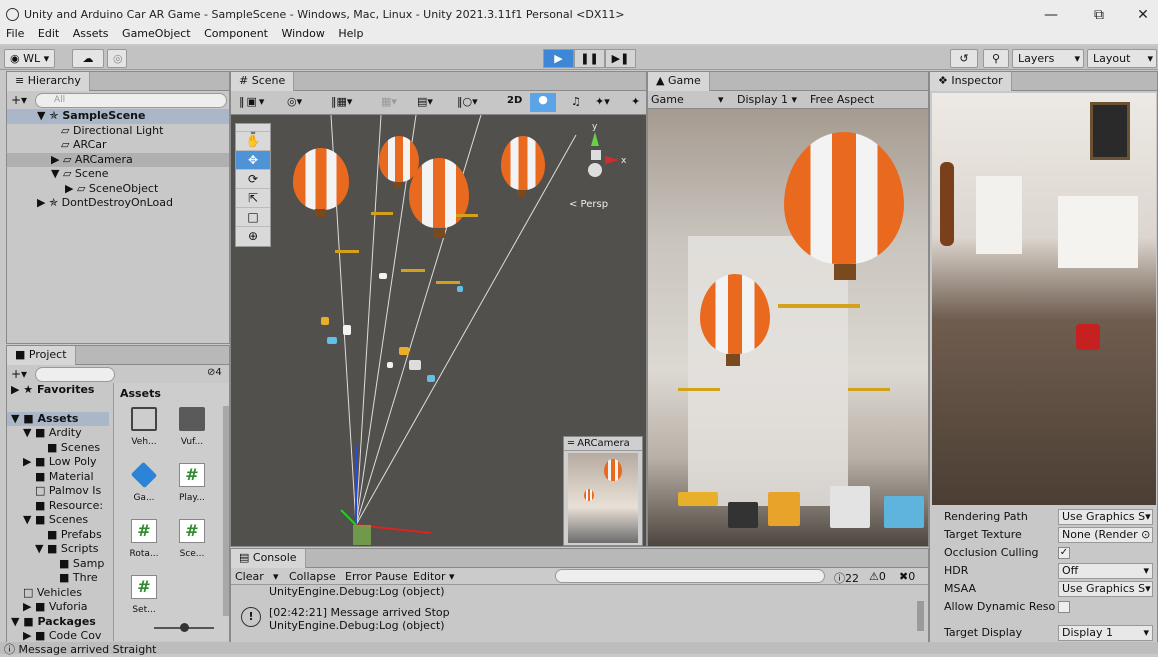 This screenshot has height=657, width=1158. I want to click on tab-scene: # Scene, so click(263, 81).